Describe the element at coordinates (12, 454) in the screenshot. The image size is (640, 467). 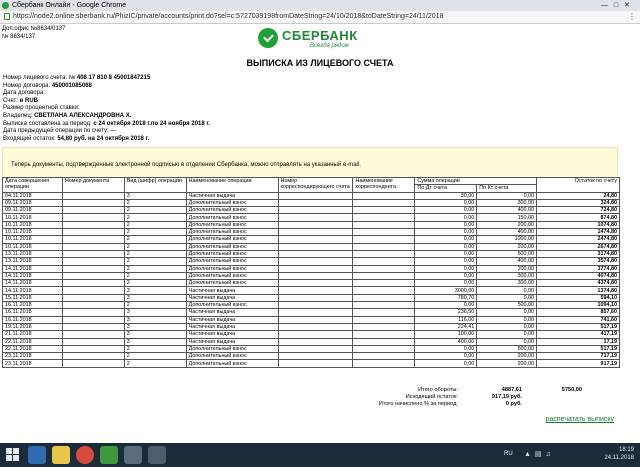
I see `windows-start-icon` at that location.